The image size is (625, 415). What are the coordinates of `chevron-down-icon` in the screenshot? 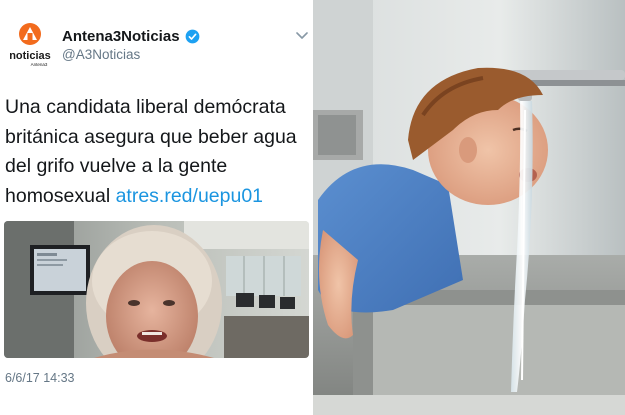 It's located at (302, 36).